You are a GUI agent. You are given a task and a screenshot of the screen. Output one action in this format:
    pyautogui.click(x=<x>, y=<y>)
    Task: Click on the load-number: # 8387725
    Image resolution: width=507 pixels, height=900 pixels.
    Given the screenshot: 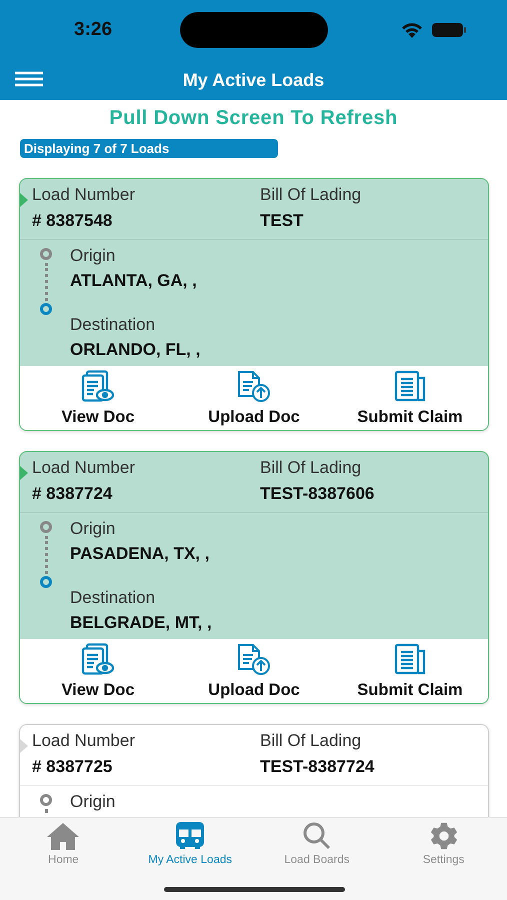 What is the action you would take?
    pyautogui.click(x=73, y=767)
    